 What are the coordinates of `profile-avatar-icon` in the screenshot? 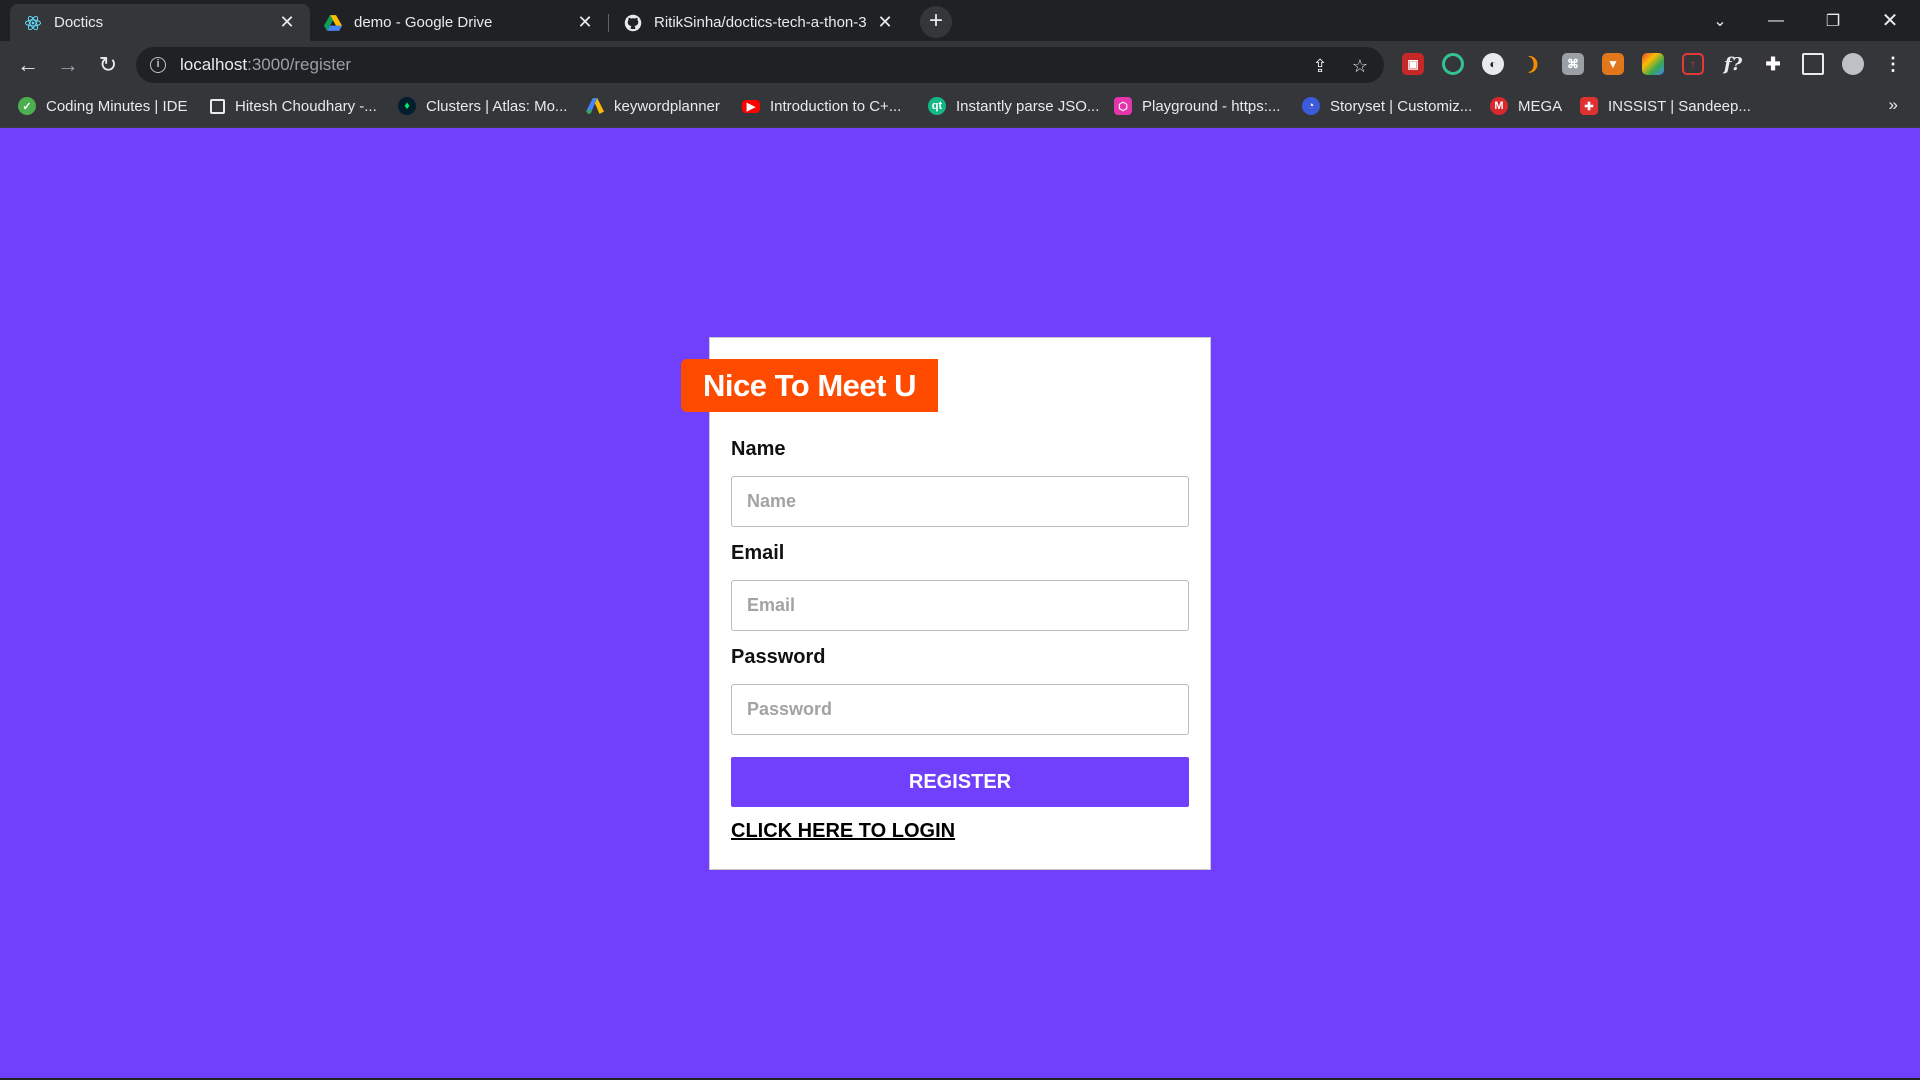 It's located at (1853, 64).